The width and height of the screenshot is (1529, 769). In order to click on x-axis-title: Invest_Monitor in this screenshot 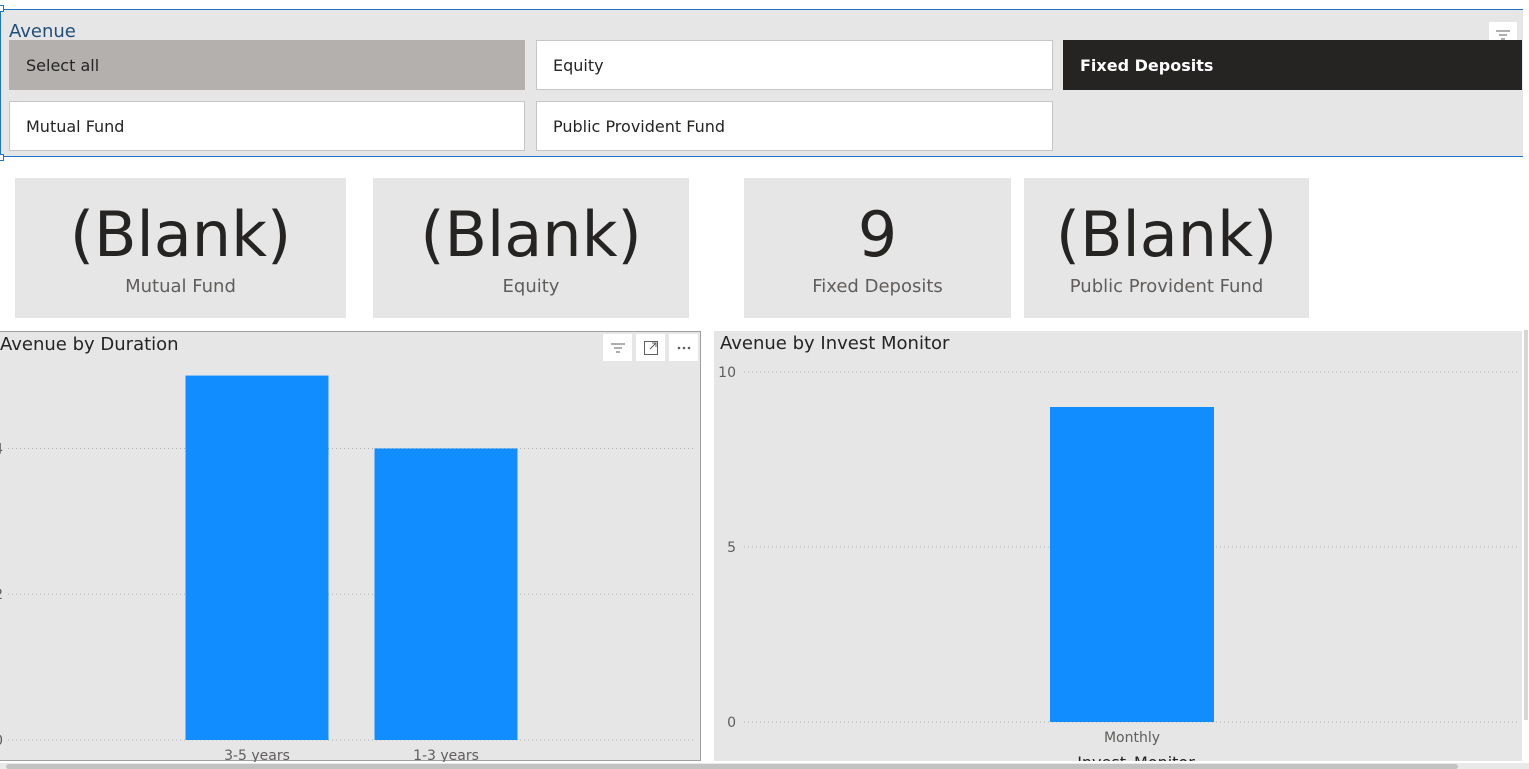, I will do `click(1136, 757)`.